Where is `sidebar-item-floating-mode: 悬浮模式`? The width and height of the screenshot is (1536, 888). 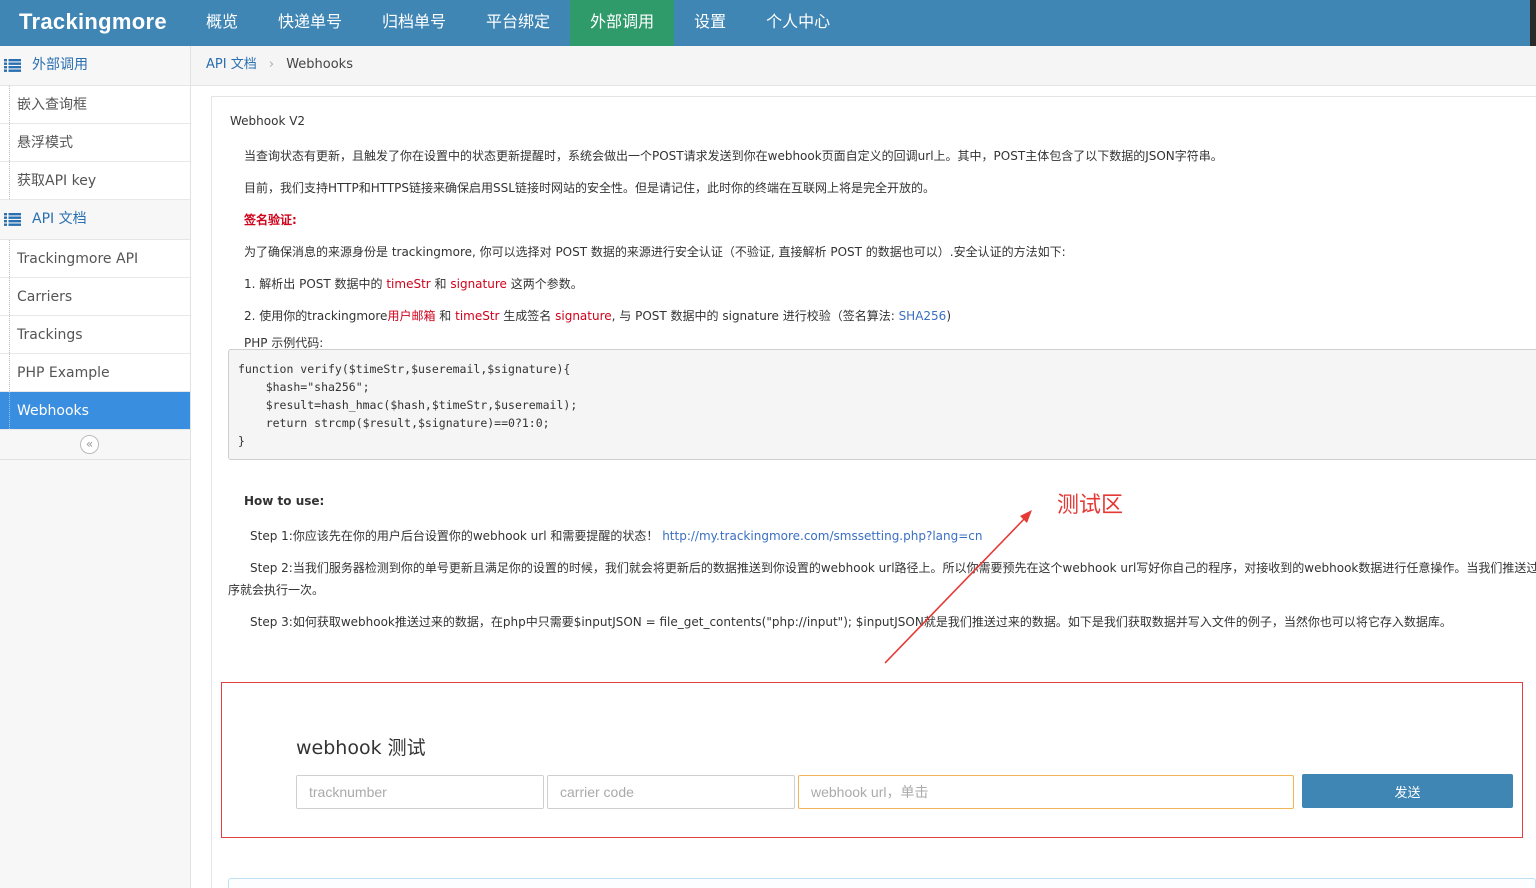
sidebar-item-floating-mode: 悬浮模式 is located at coordinates (95, 143).